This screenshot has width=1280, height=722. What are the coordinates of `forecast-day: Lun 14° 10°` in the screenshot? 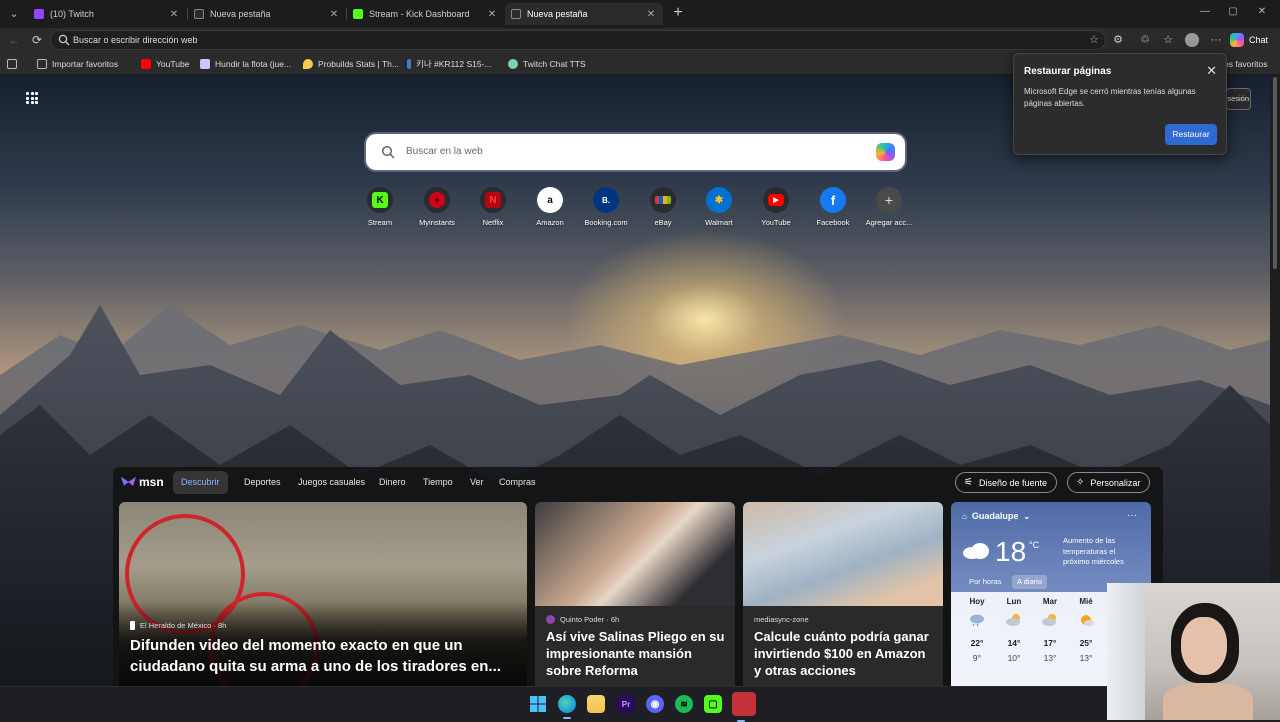 It's located at (1014, 630).